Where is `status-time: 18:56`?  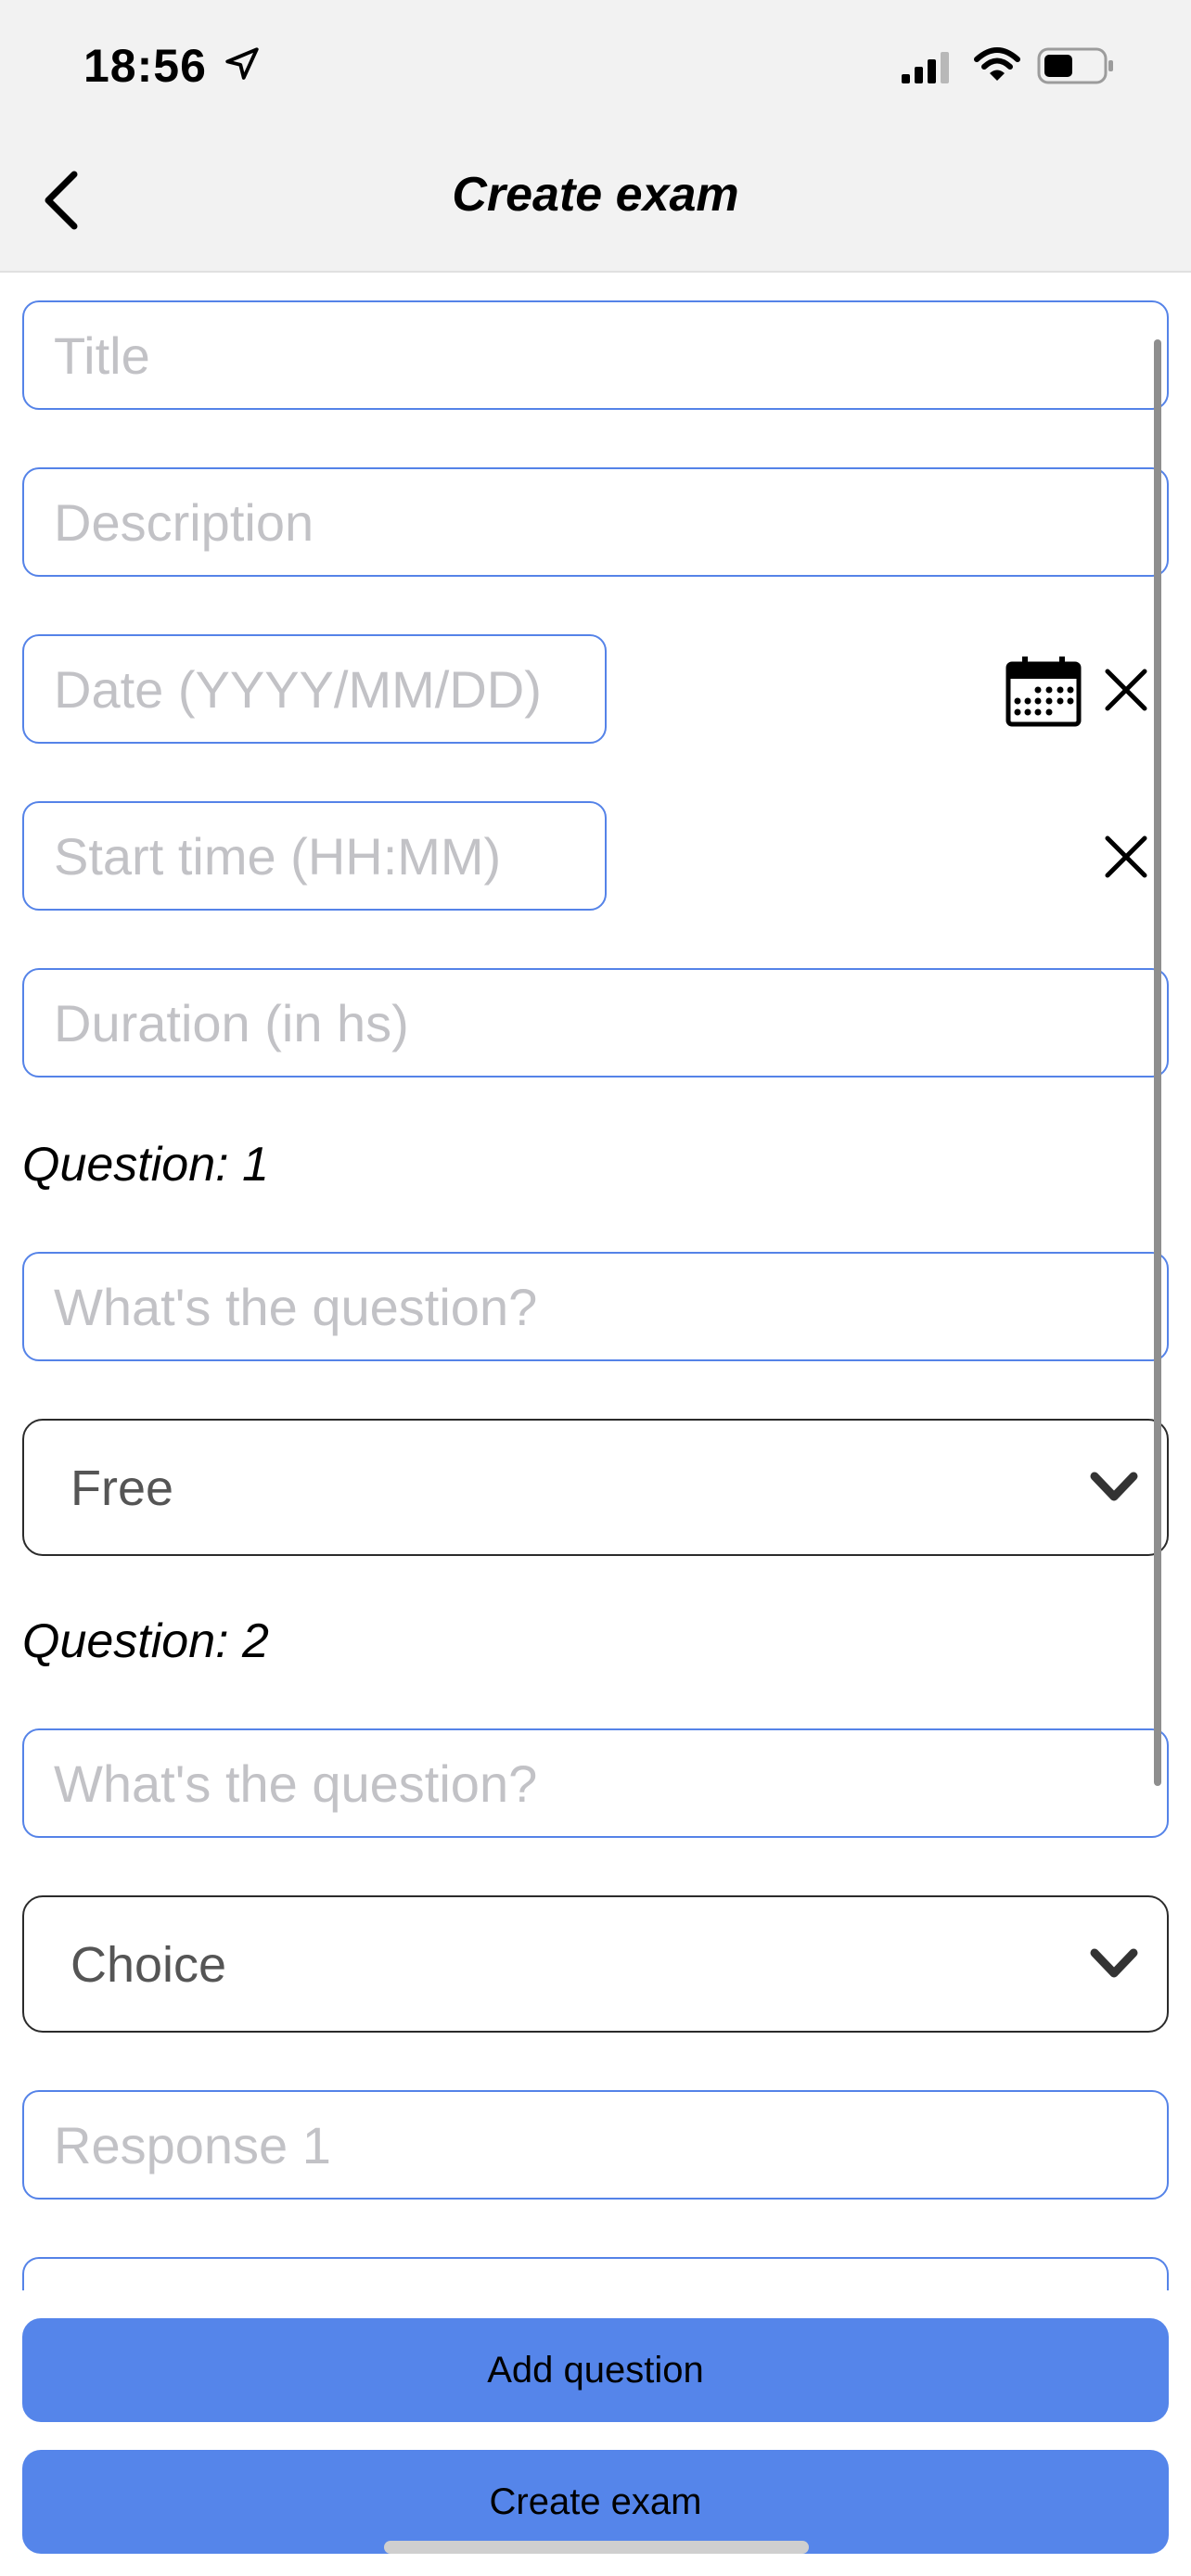 status-time: 18:56 is located at coordinates (145, 66).